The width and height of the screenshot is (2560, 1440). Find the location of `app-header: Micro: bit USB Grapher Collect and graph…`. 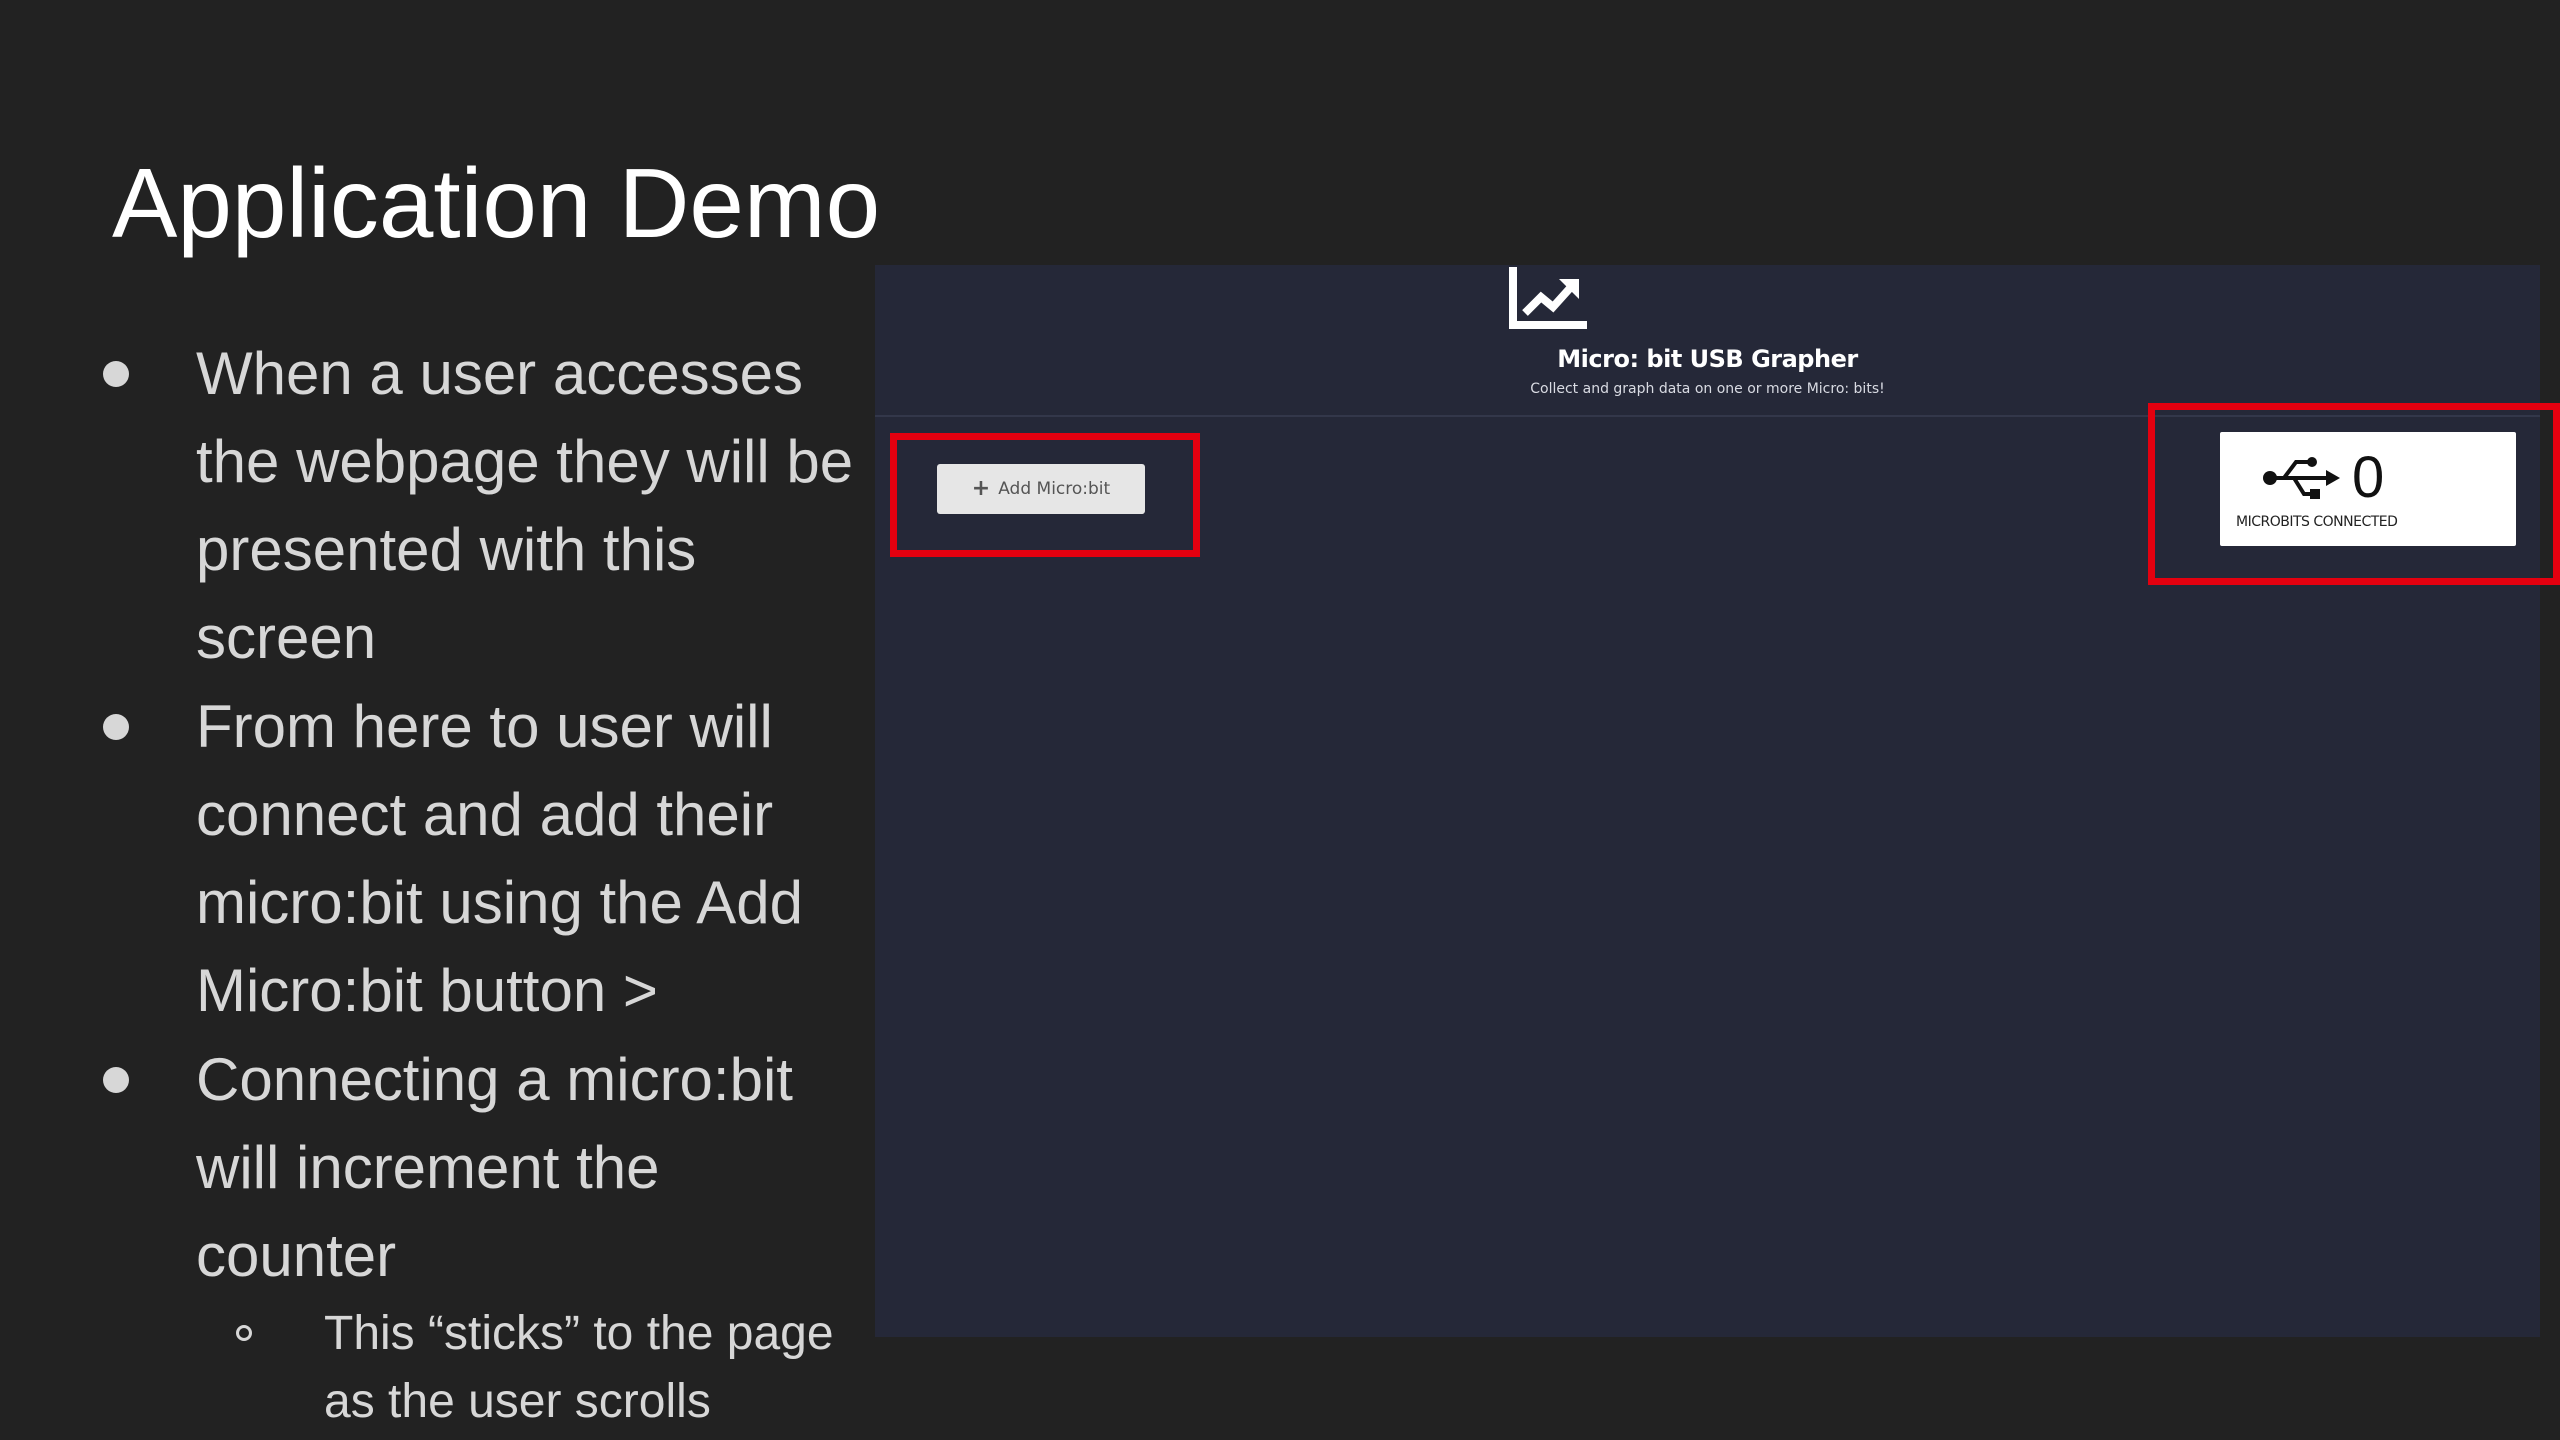

app-header: Micro: bit USB Grapher Collect and graph… is located at coordinates (1707, 341).